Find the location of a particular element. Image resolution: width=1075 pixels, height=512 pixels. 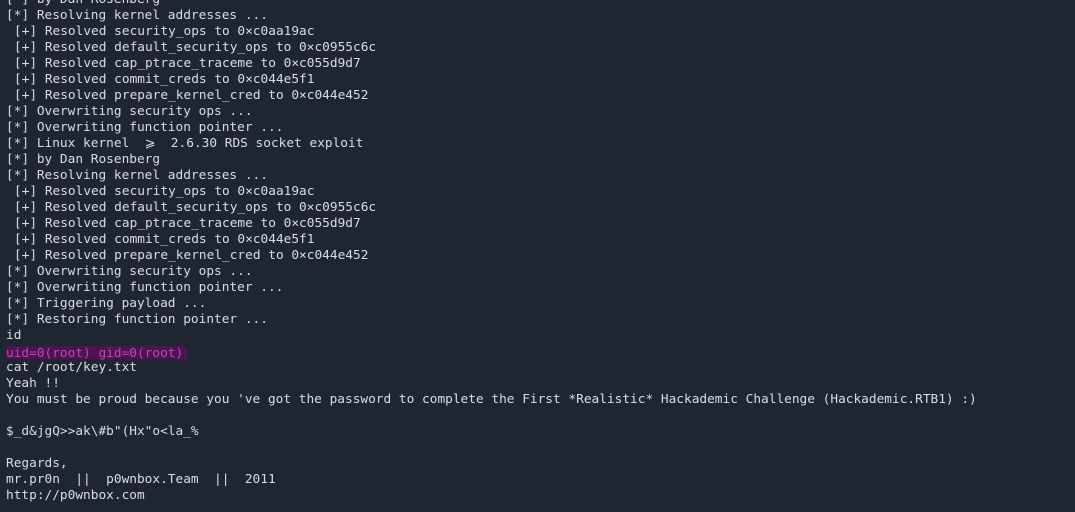

terminal-line: http://p0wnbox.com is located at coordinates (75, 495).